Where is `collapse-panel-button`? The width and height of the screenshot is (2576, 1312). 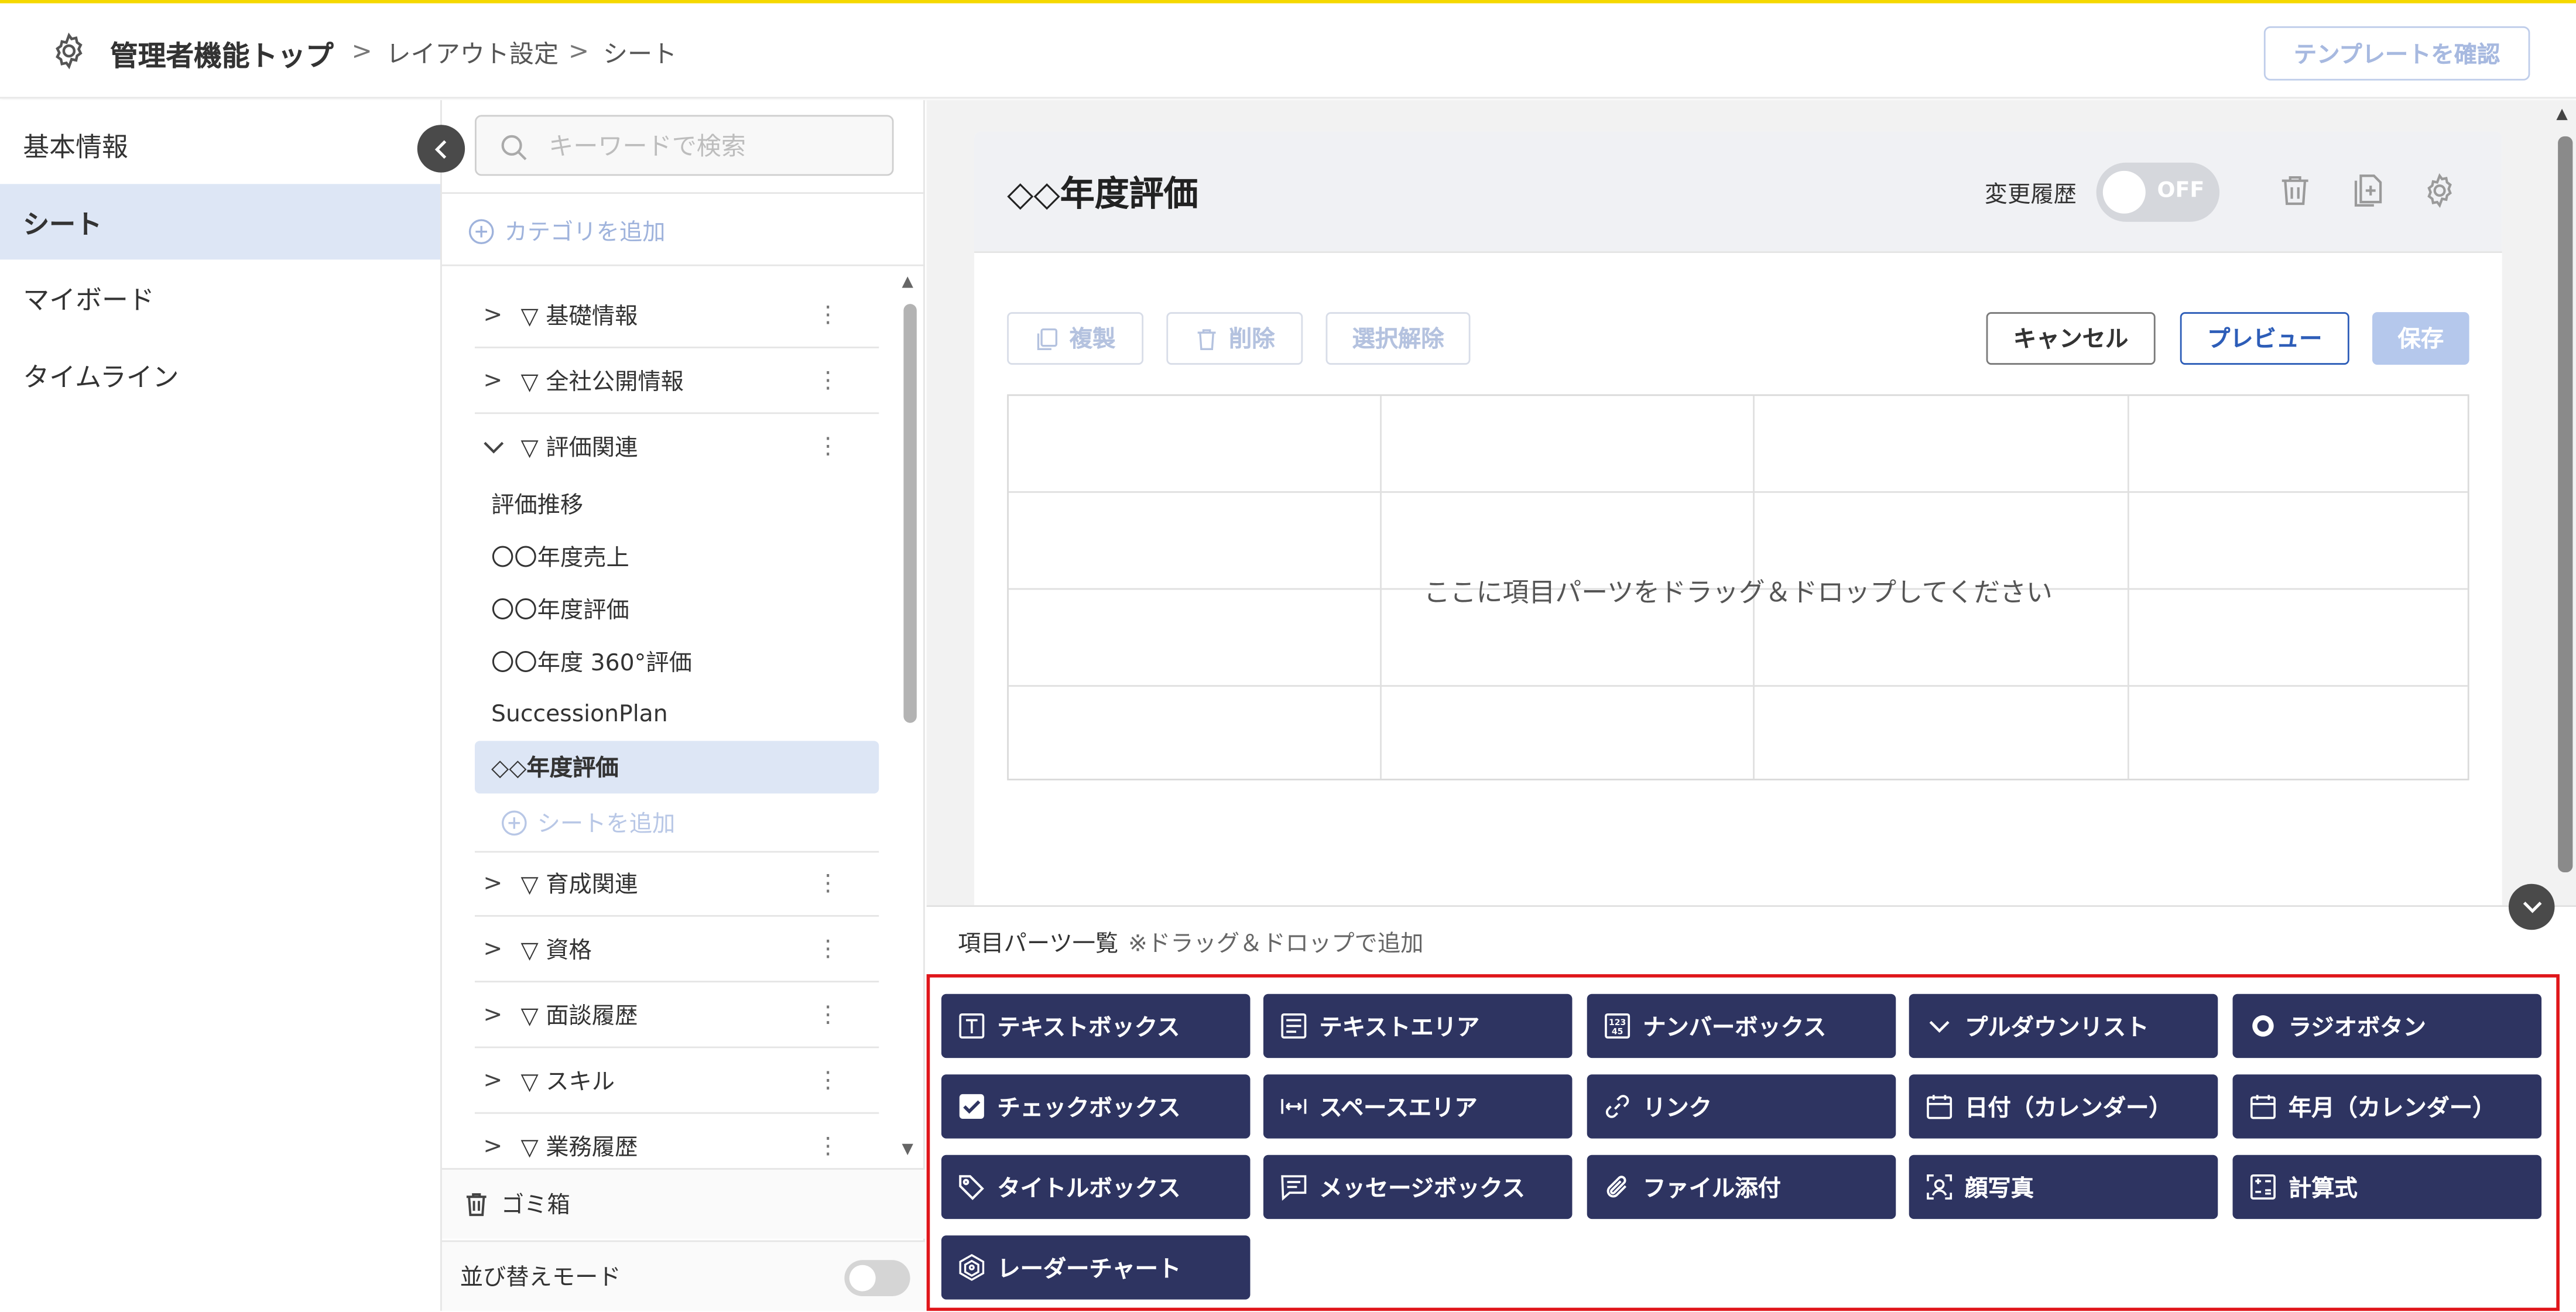 collapse-panel-button is located at coordinates (441, 149).